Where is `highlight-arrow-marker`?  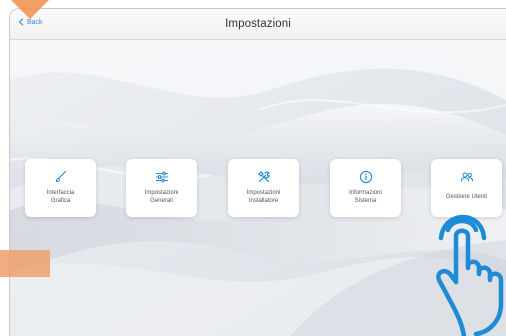 highlight-arrow-marker is located at coordinates (30, 9).